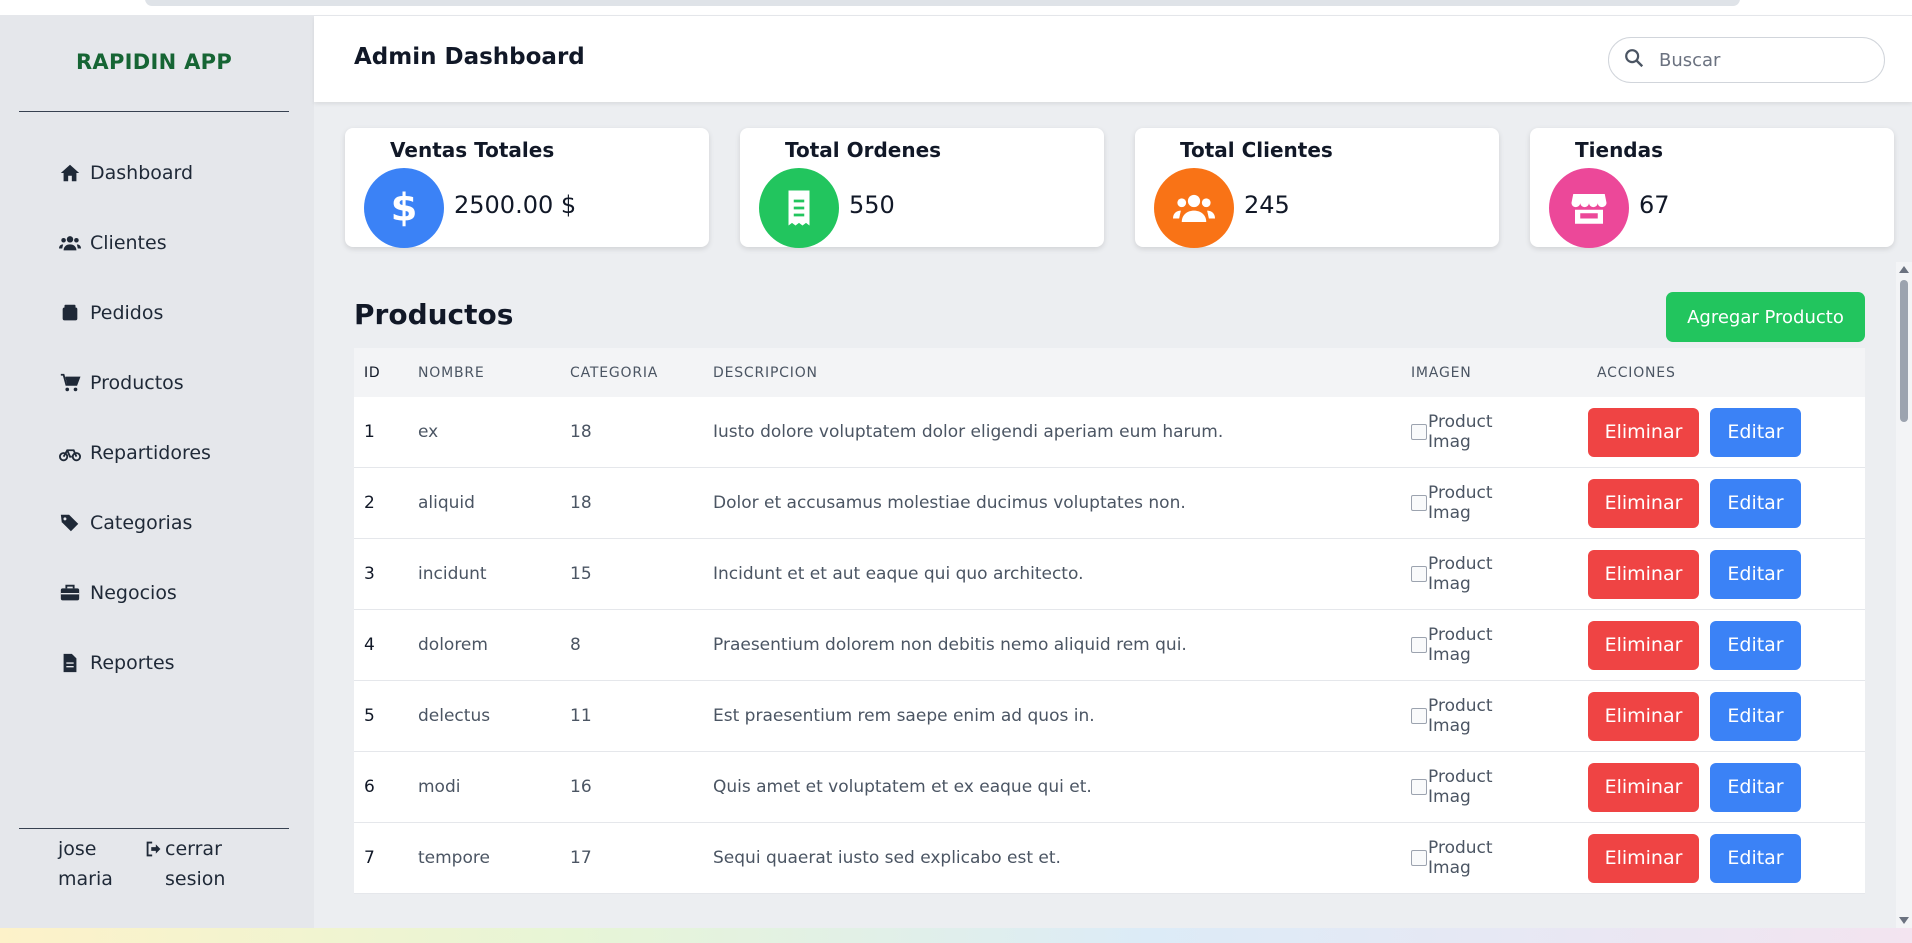  I want to click on cell-id: 5, so click(369, 716).